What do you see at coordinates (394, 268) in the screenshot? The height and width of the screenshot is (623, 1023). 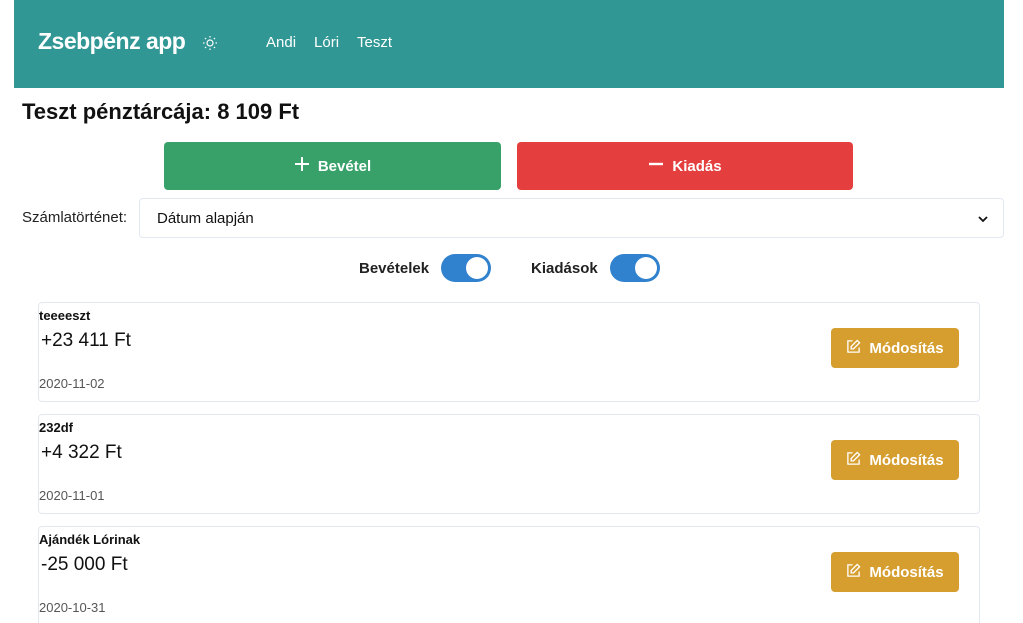 I see `income-filter-label: Bevételek` at bounding box center [394, 268].